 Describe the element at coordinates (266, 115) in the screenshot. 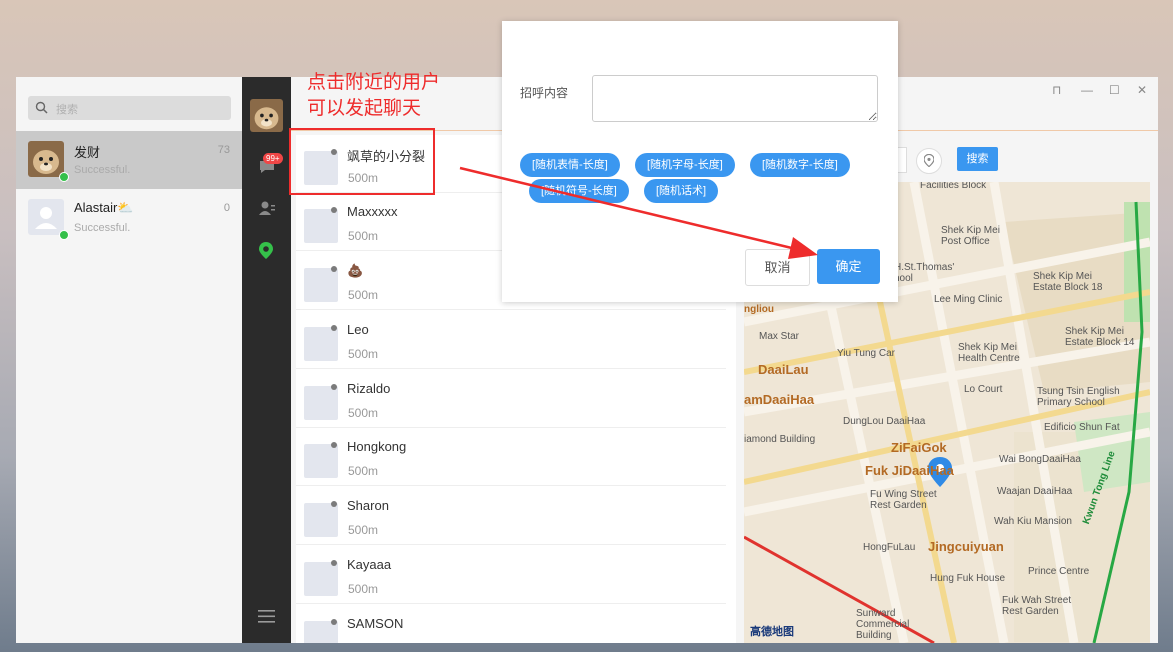

I see `my-avatar` at that location.